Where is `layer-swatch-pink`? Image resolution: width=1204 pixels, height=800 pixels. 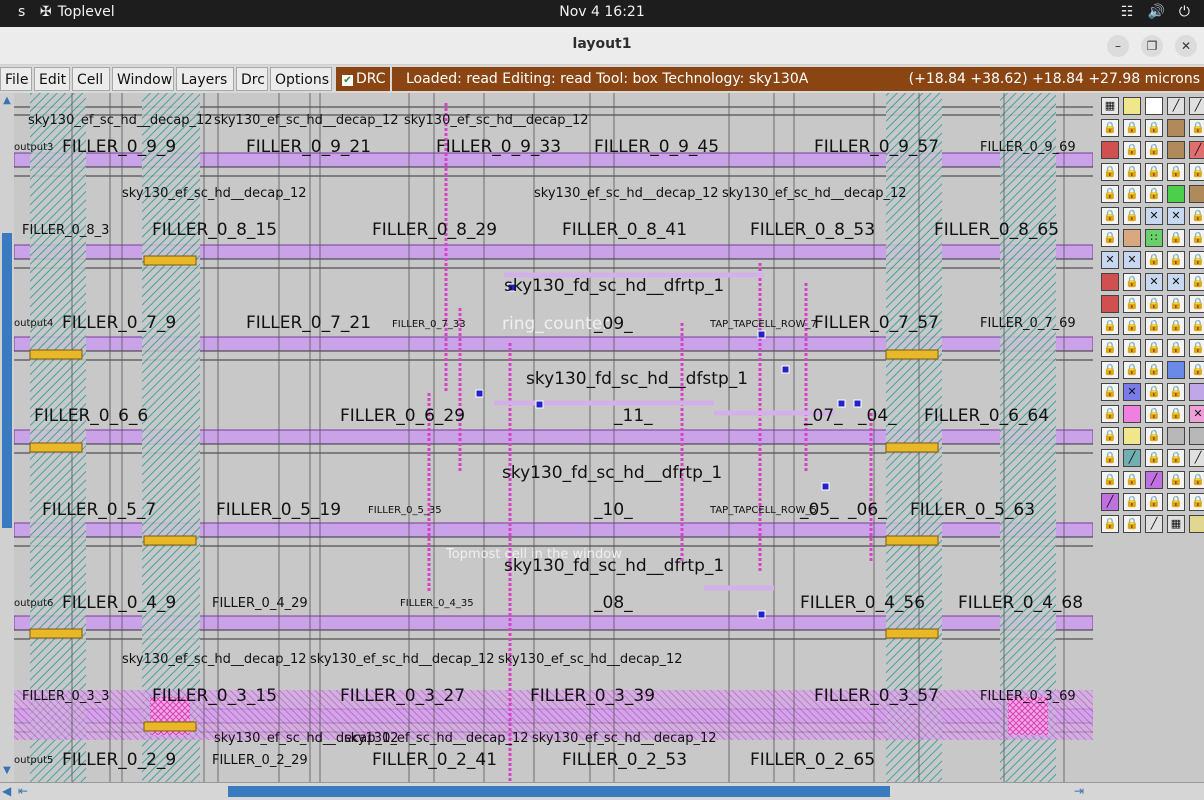 layer-swatch-pink is located at coordinates (1132, 414).